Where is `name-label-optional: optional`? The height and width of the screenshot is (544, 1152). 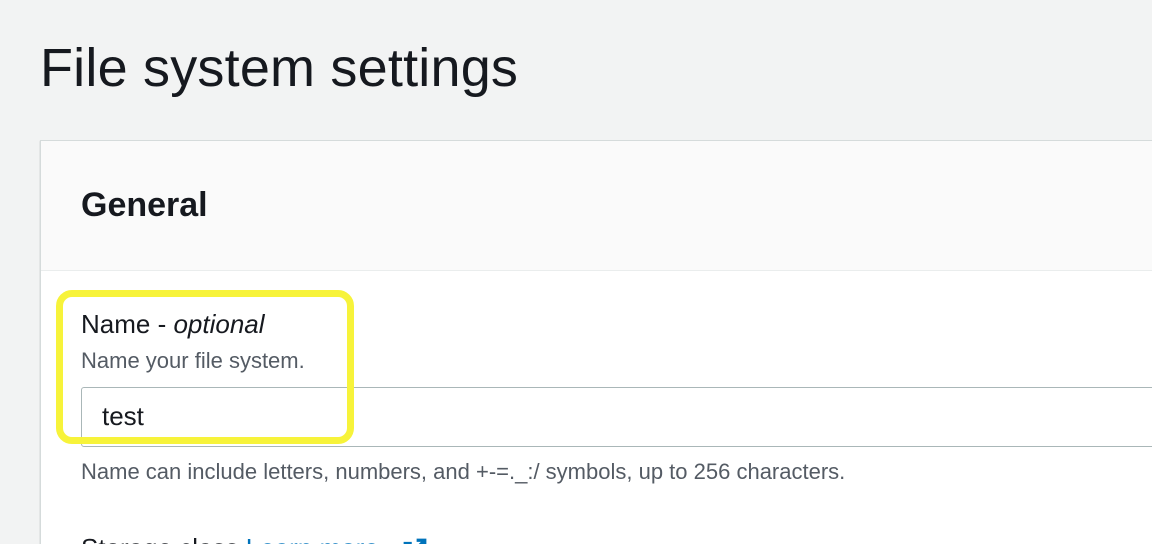
name-label-optional: optional is located at coordinates (219, 324).